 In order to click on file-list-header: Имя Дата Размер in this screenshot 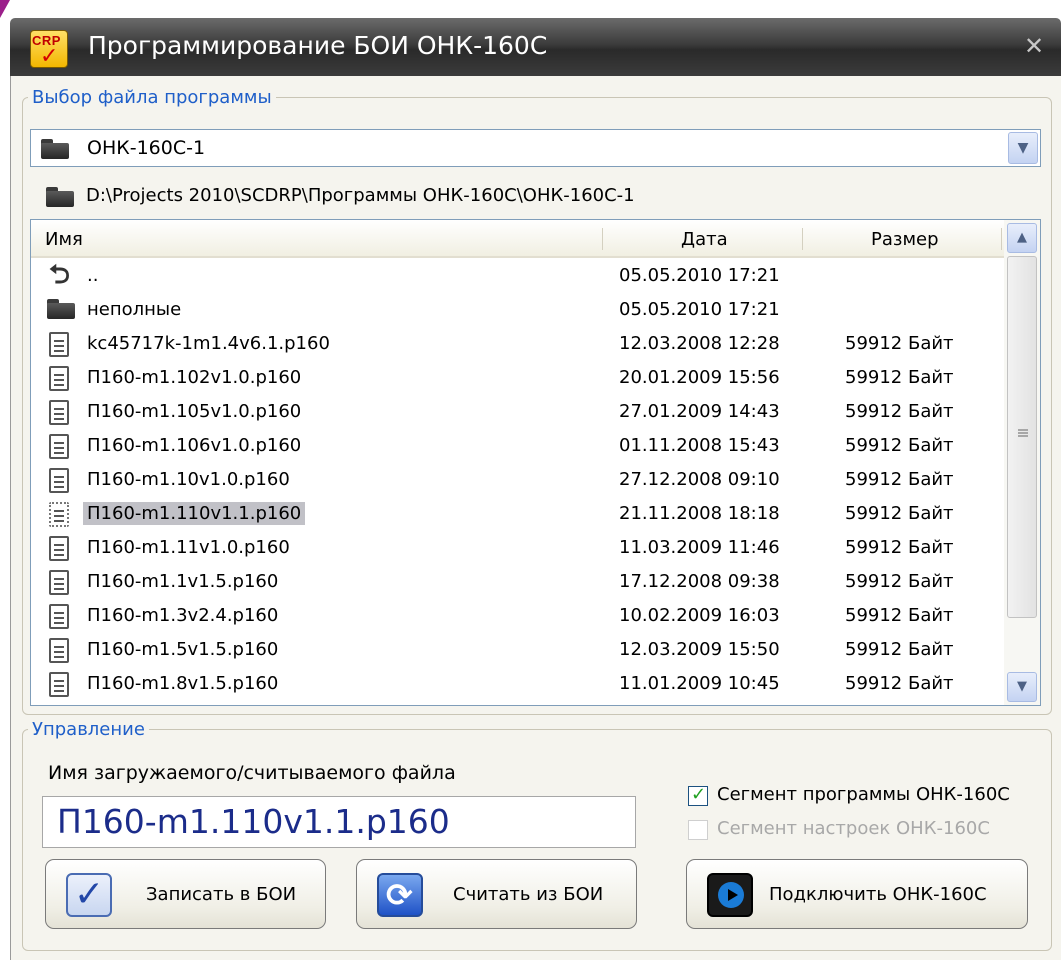, I will do `click(517, 239)`.